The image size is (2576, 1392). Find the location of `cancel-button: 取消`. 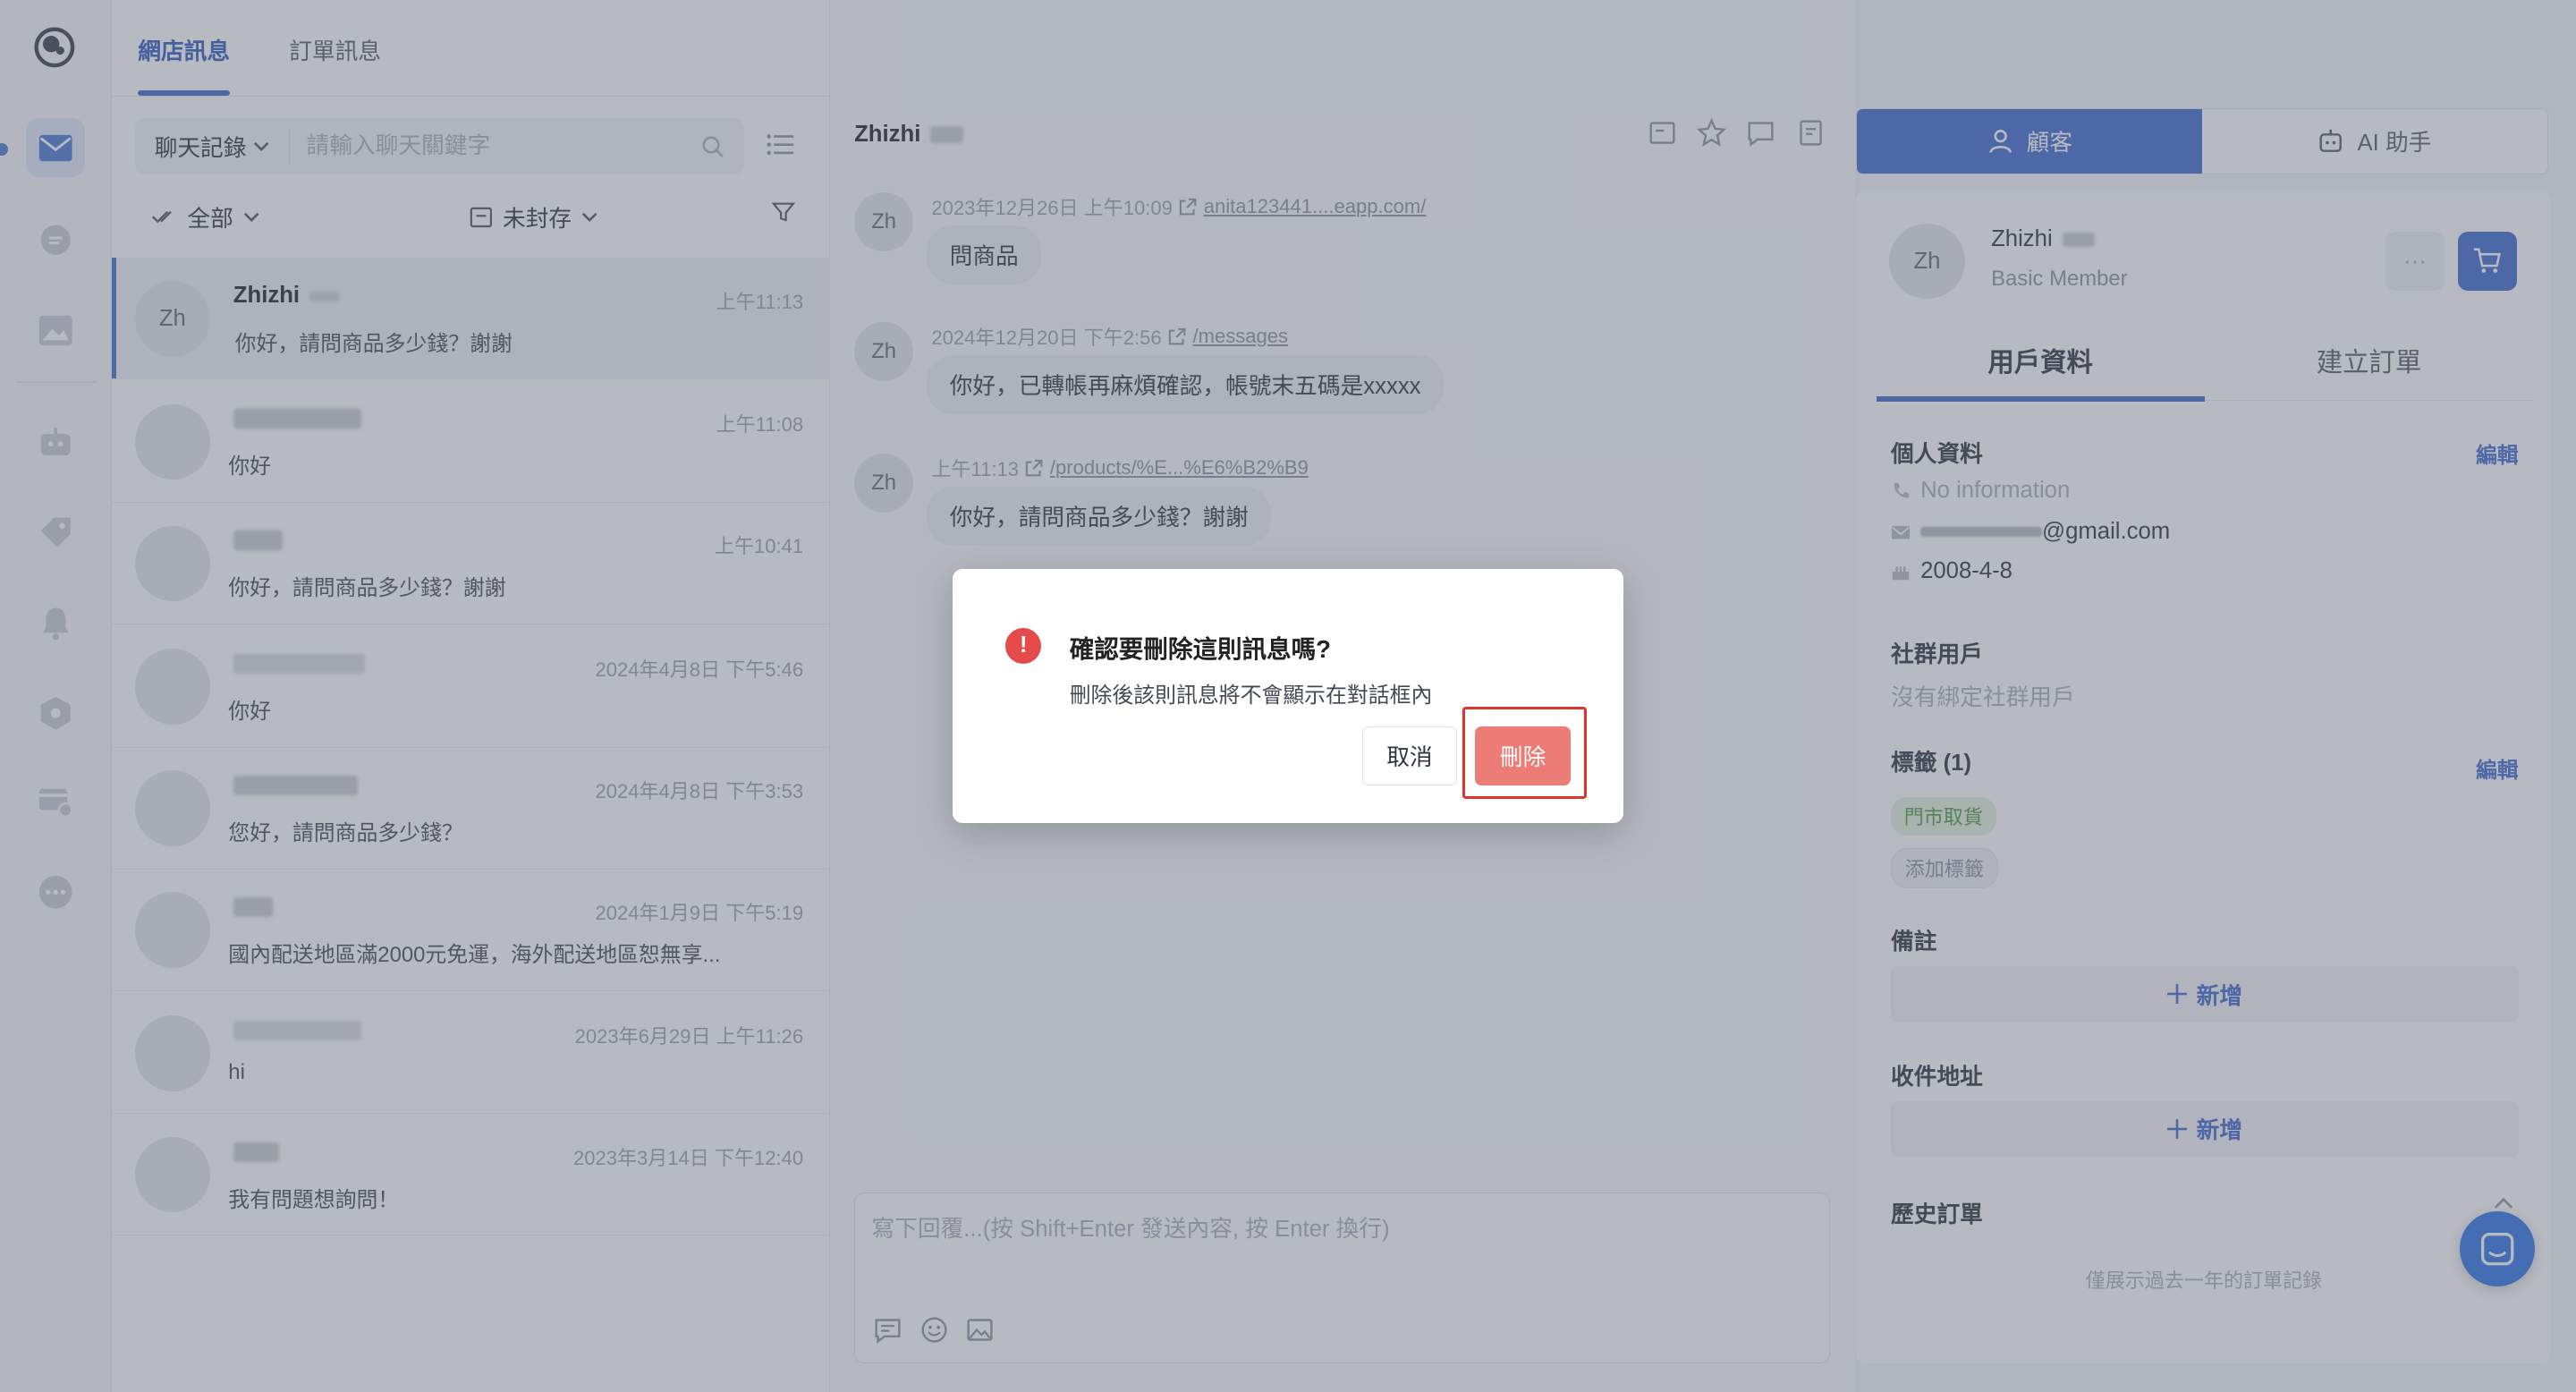

cancel-button: 取消 is located at coordinates (1409, 755).